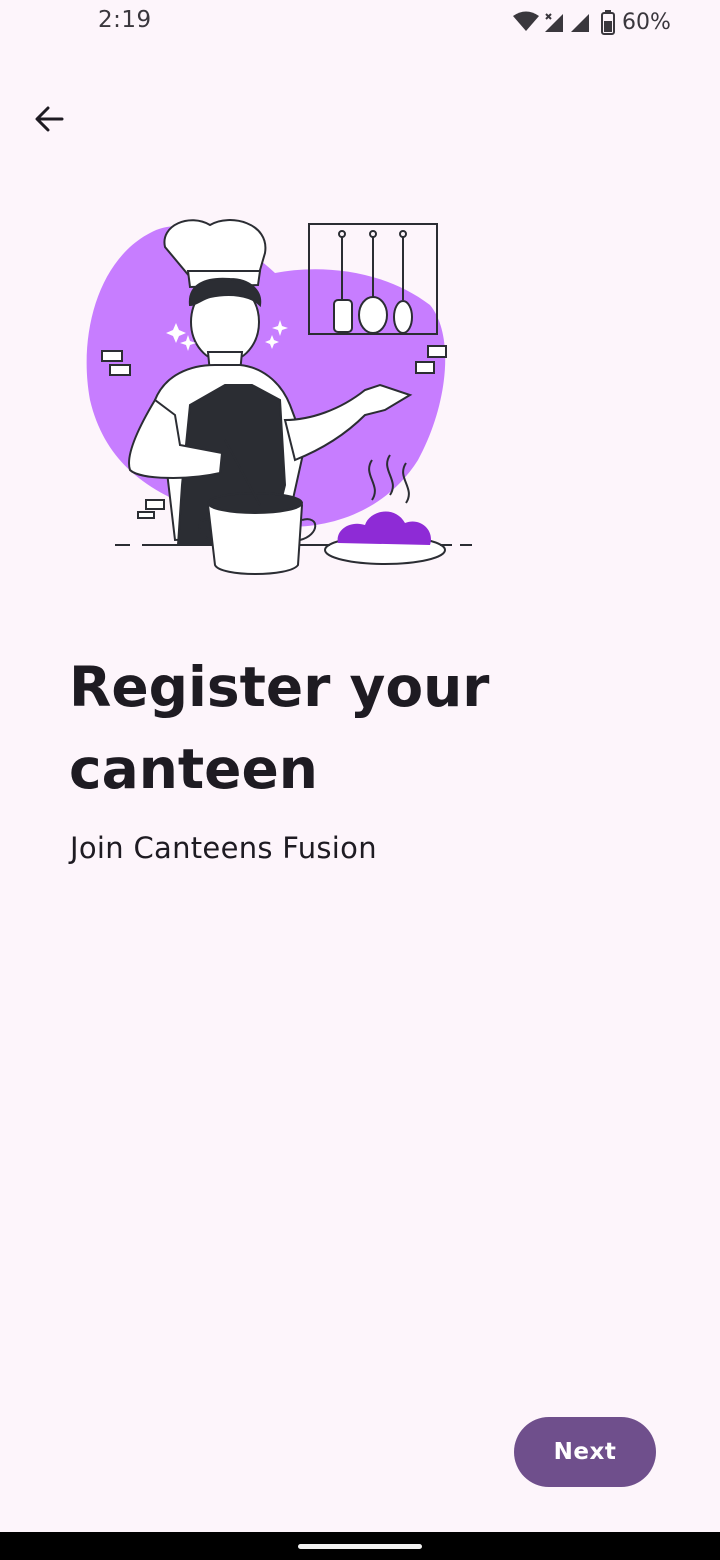 The height and width of the screenshot is (1560, 720). I want to click on page-title: Register your canteen, so click(279, 728).